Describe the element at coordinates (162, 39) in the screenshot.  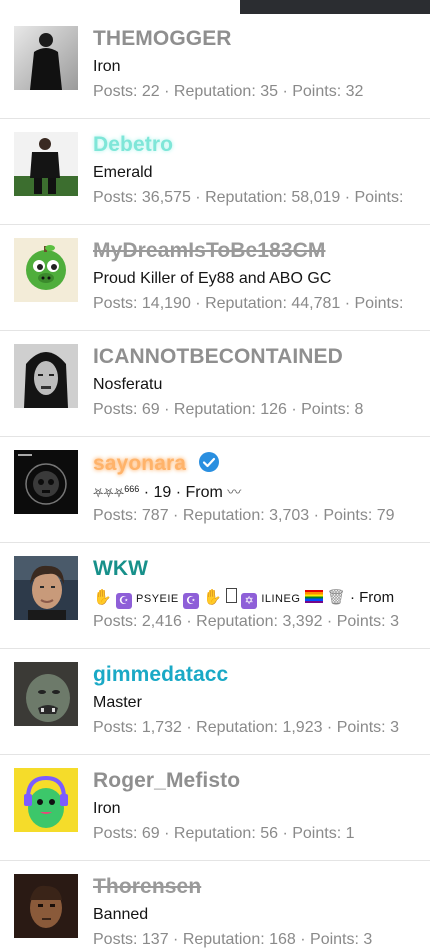
I see `username: THEMOGGER` at that location.